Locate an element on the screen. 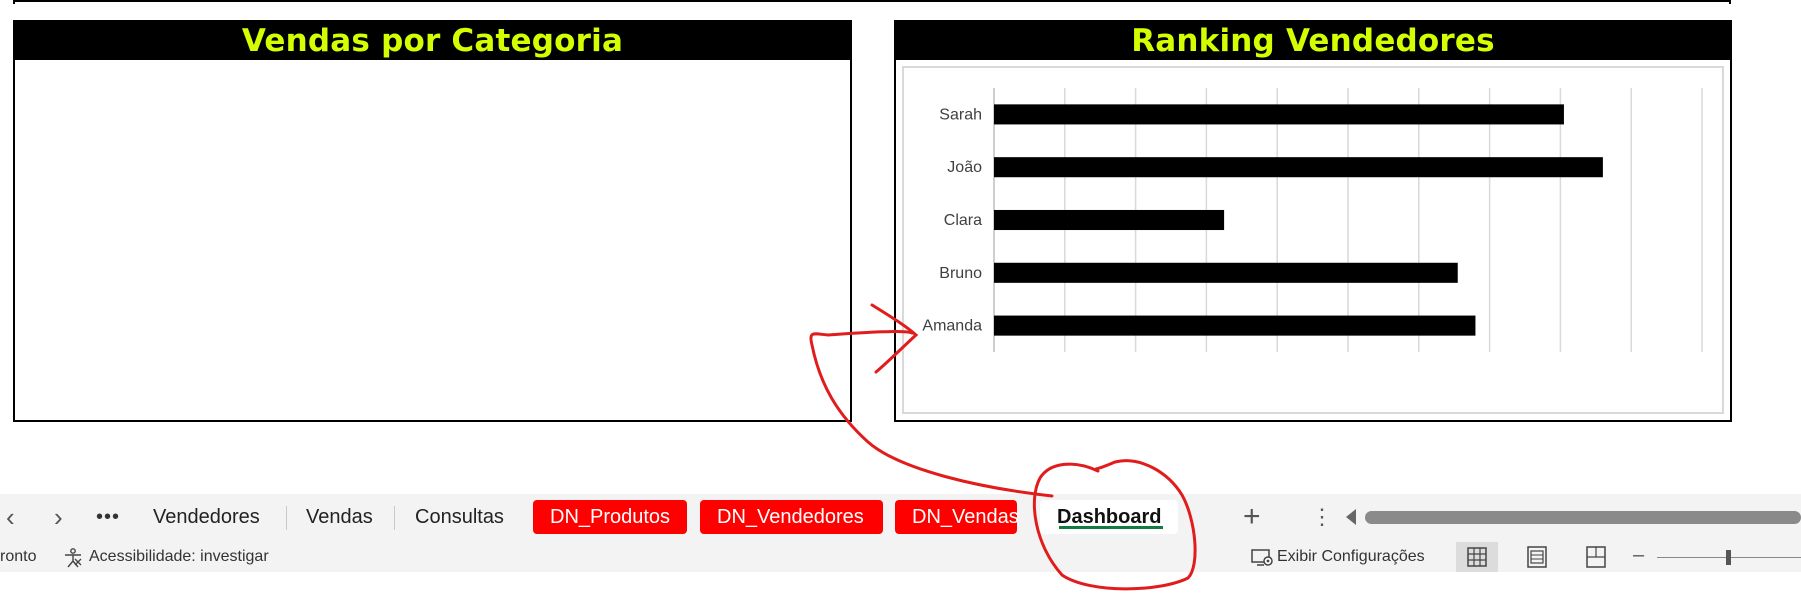 Image resolution: width=1801 pixels, height=593 pixels. chevron-left-icon: ‹ is located at coordinates (10, 517).